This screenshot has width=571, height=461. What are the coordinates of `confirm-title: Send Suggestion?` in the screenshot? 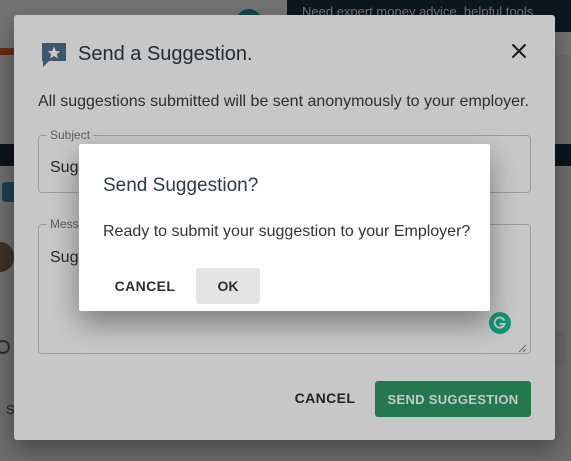 It's located at (181, 185).